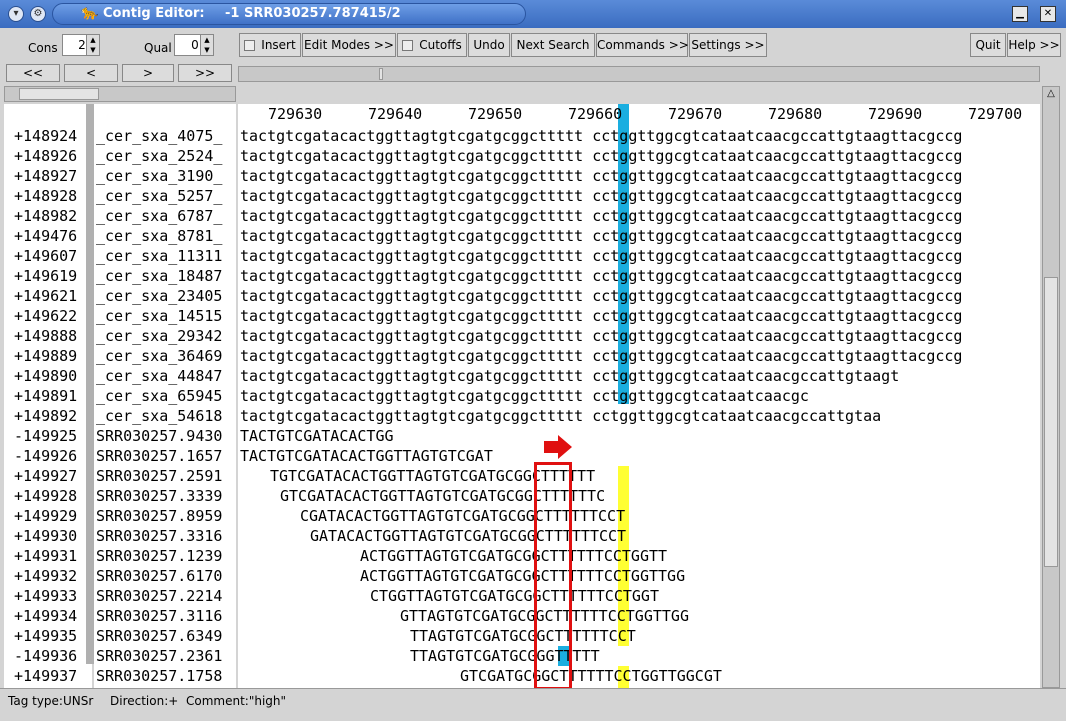  I want to click on read-name: SRR030257.2214, so click(159, 596).